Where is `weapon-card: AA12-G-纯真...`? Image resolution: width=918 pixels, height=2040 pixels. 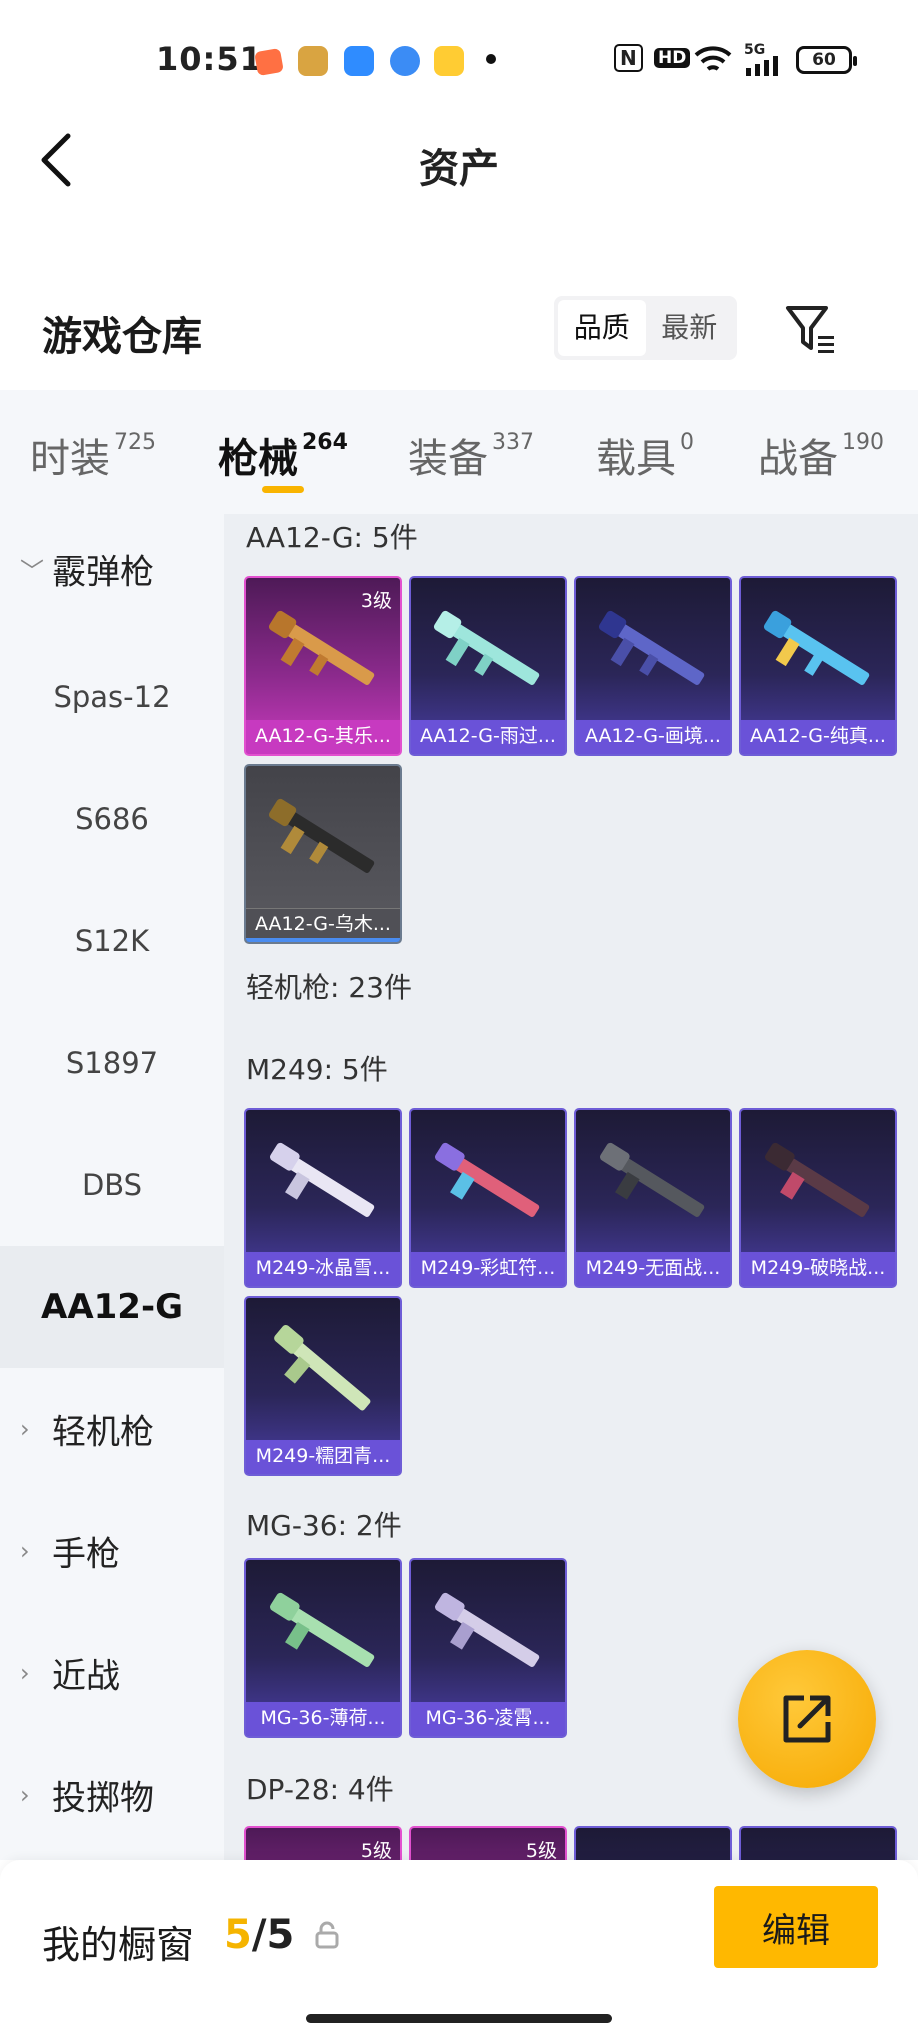
weapon-card: AA12-G-纯真... is located at coordinates (818, 666).